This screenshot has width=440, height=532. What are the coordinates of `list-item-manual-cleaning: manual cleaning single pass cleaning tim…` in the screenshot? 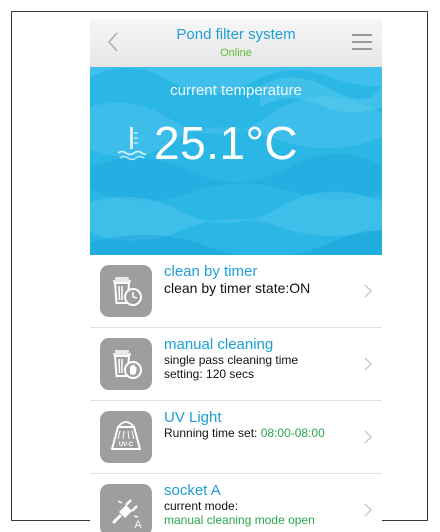 It's located at (236, 364).